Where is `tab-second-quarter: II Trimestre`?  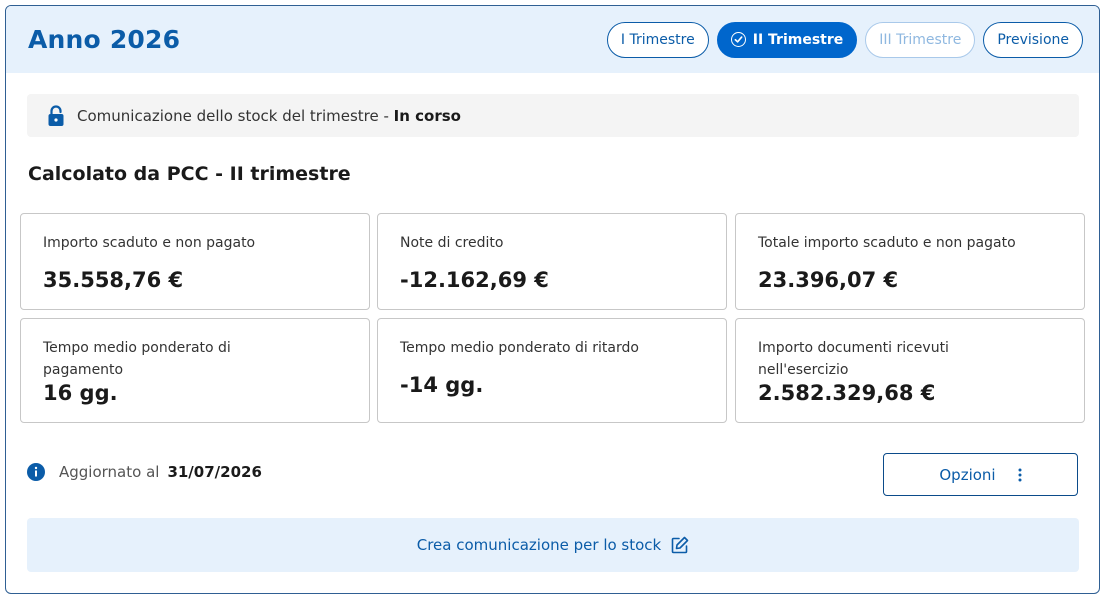
tab-second-quarter: II Trimestre is located at coordinates (787, 39).